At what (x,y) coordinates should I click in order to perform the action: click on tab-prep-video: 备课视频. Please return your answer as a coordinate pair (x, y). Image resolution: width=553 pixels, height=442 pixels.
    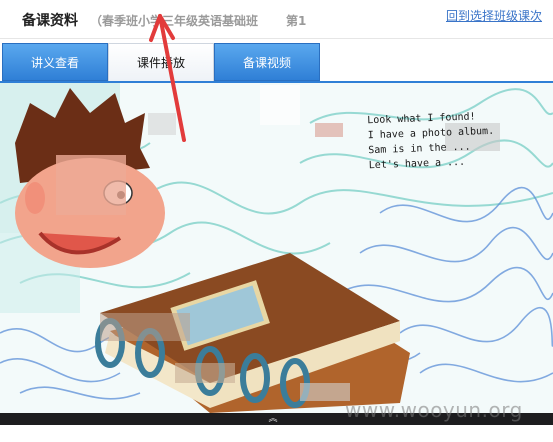
    Looking at the image, I should click on (267, 62).